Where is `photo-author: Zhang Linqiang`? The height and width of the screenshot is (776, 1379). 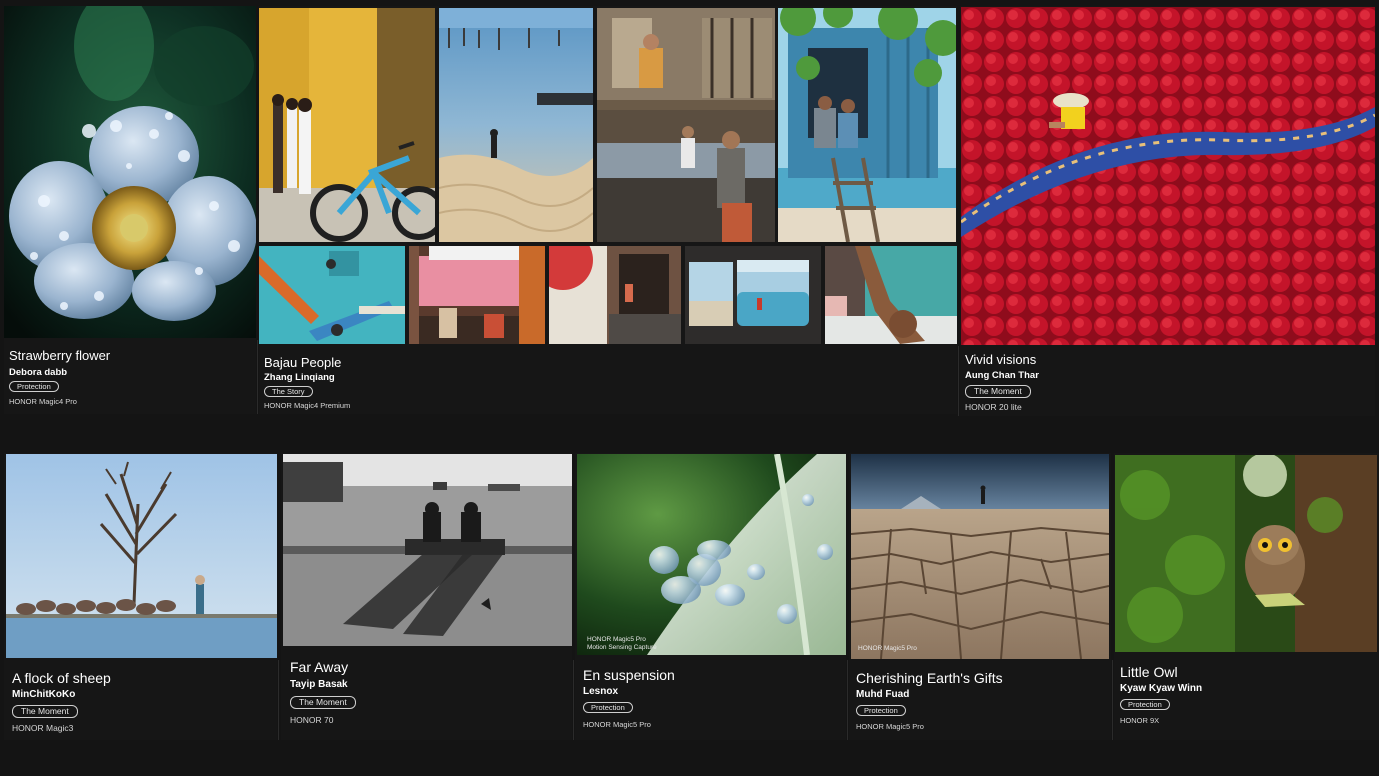 photo-author: Zhang Linqiang is located at coordinates (299, 377).